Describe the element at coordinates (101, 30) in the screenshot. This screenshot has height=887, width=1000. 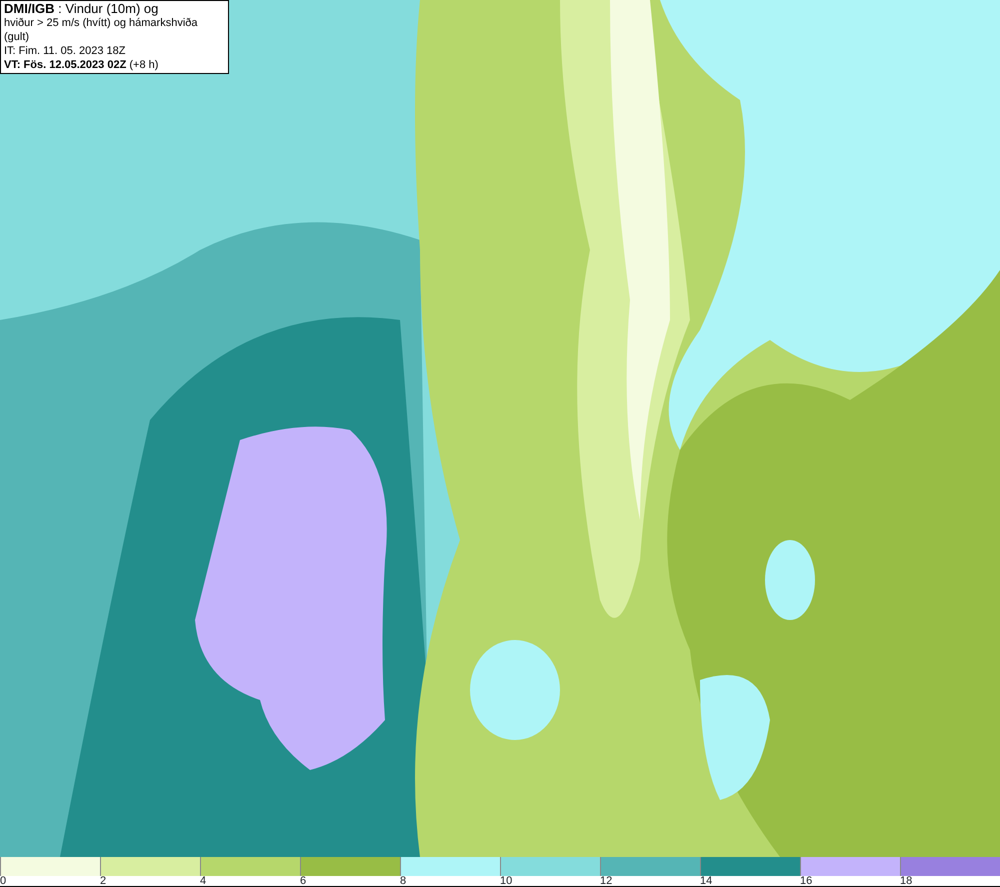
I see `title-line: hviður > 25 m/s (hvítt) og hámarkshviða (gult)` at that location.